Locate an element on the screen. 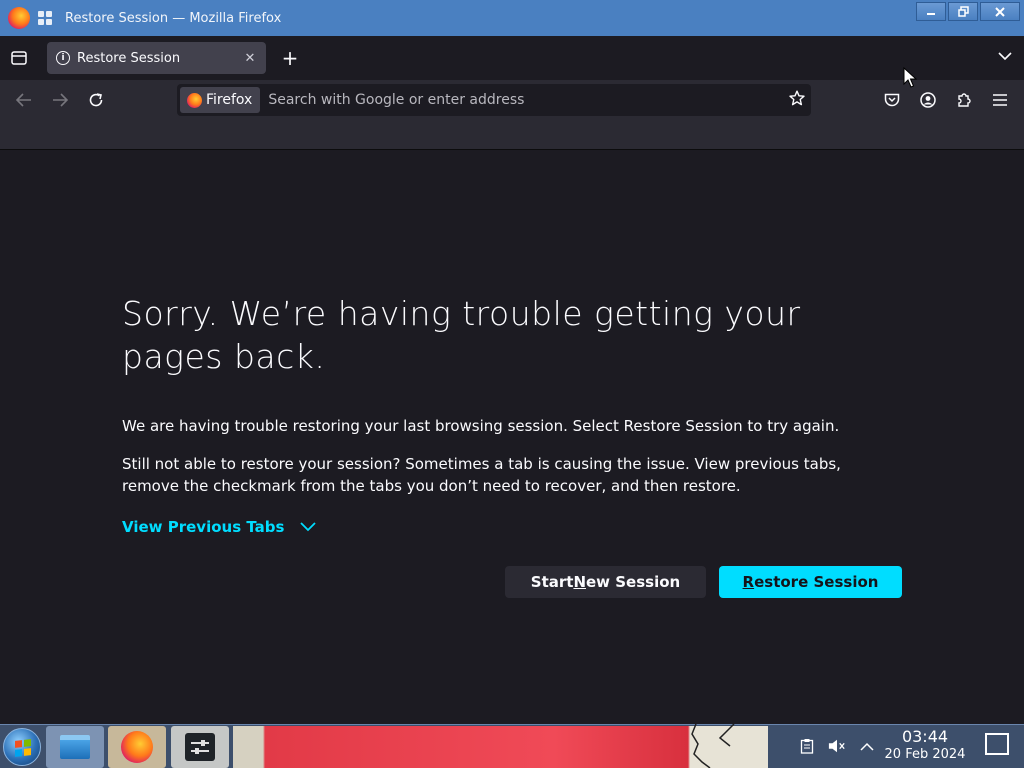 This screenshot has height=768, width=1024. app-menu-button is located at coordinates (1000, 100).